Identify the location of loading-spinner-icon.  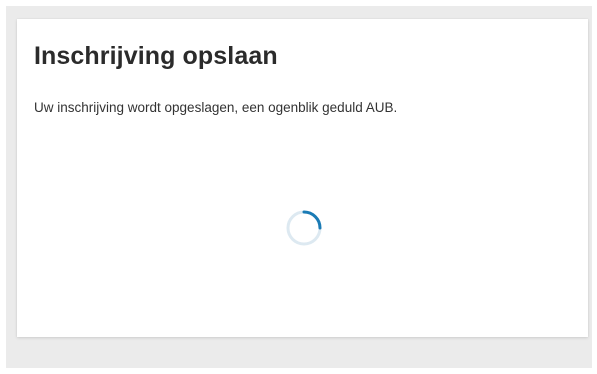
(304, 228).